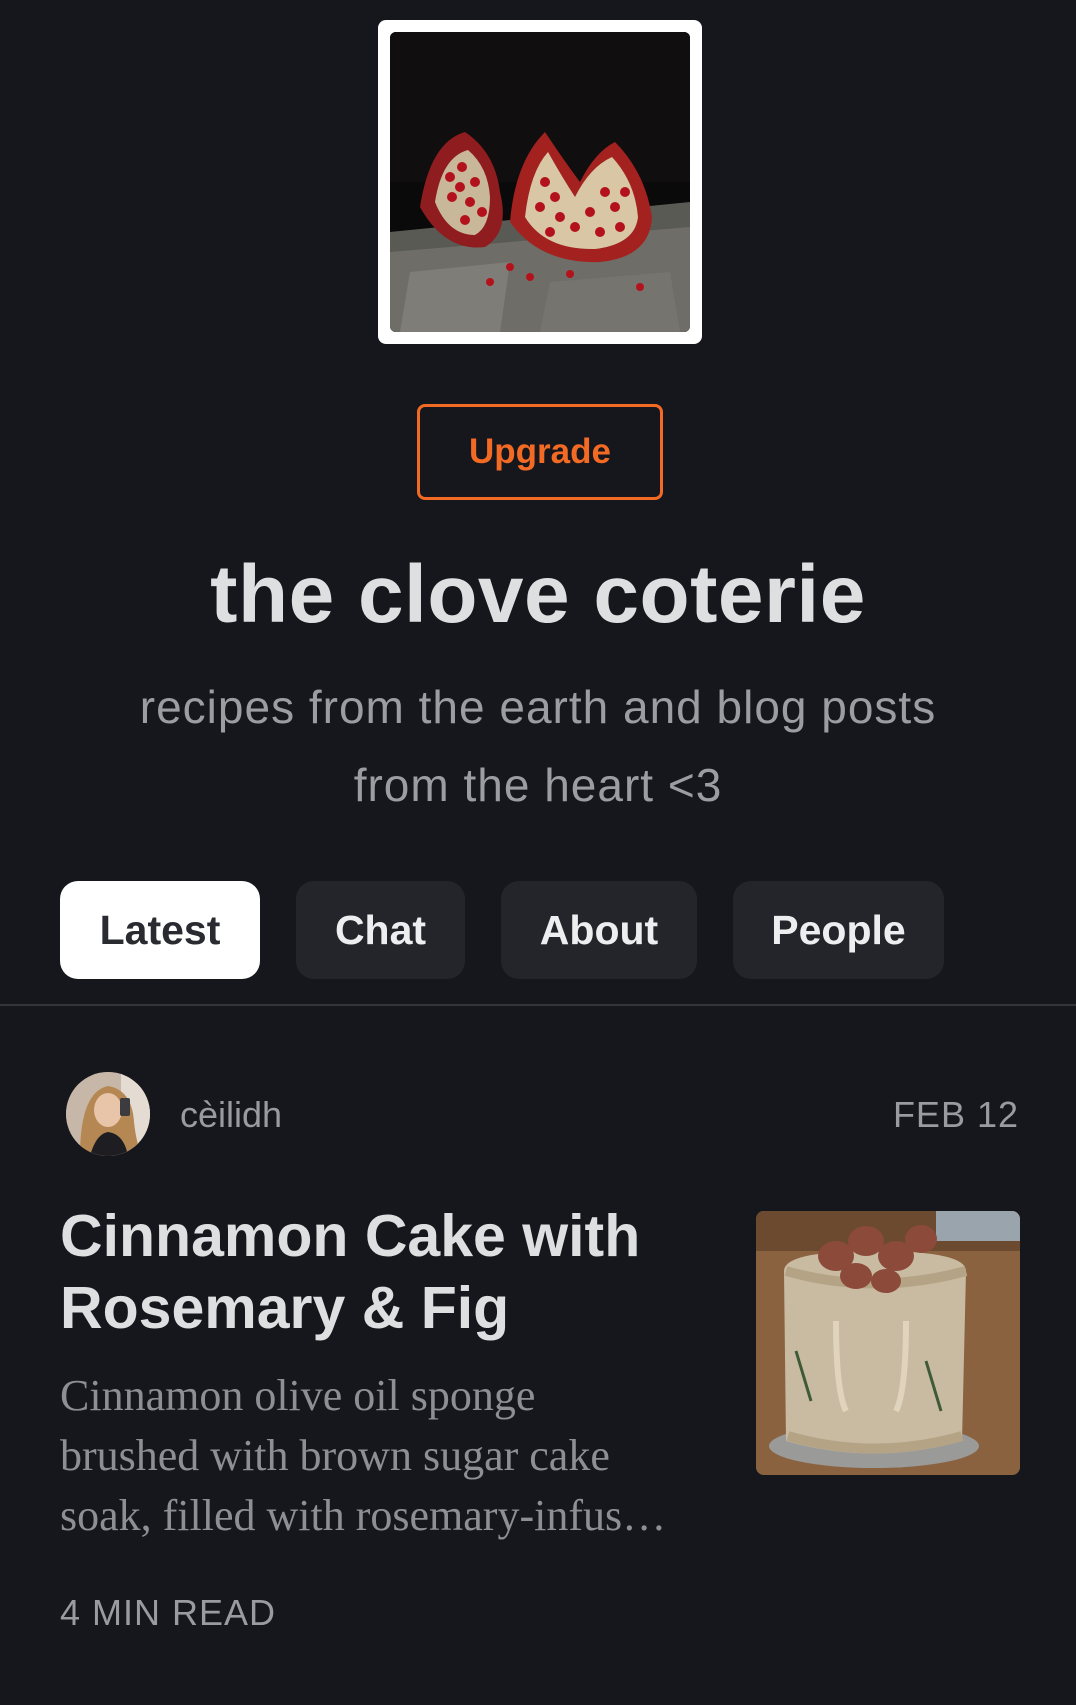  I want to click on tab-bar: Latest Chat About People, so click(538, 930).